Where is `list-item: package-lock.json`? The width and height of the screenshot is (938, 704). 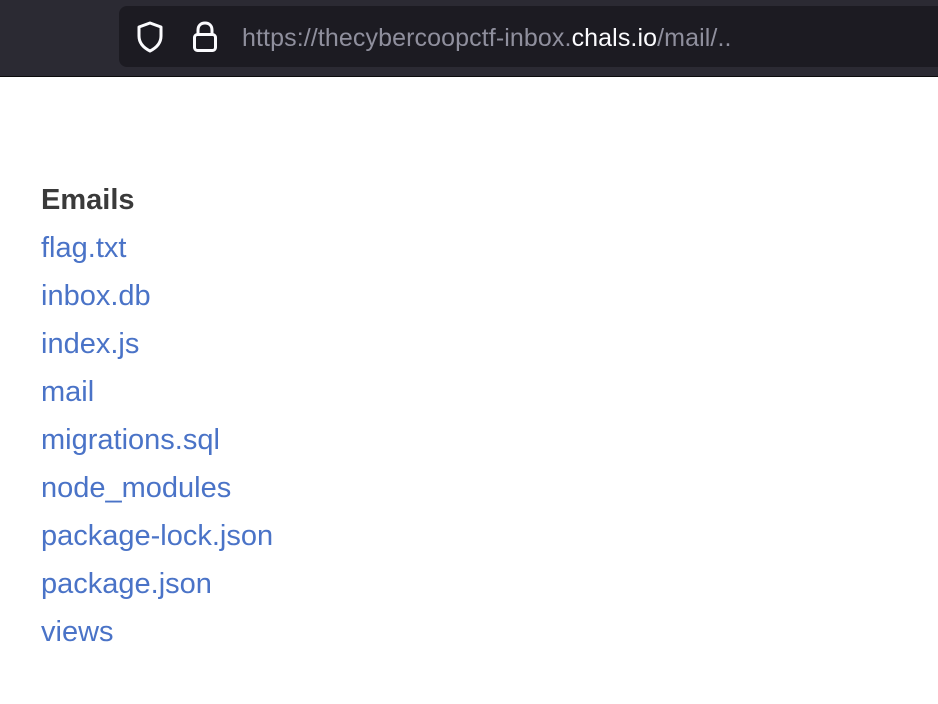
list-item: package-lock.json is located at coordinates (157, 540).